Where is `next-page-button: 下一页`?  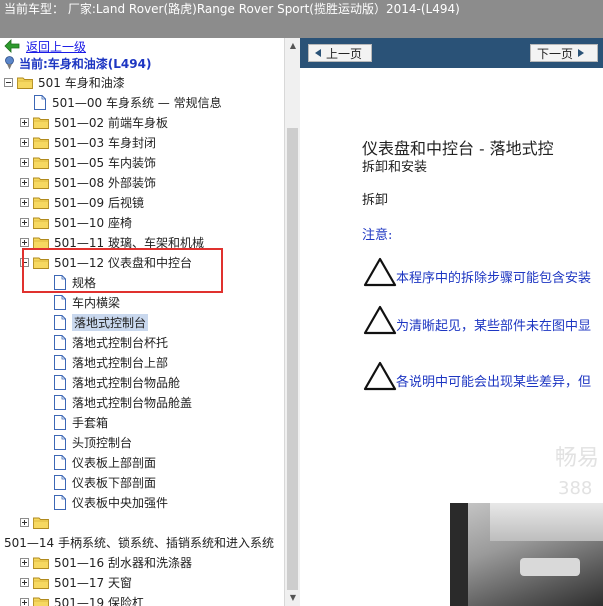
next-page-button: 下一页 is located at coordinates (564, 53).